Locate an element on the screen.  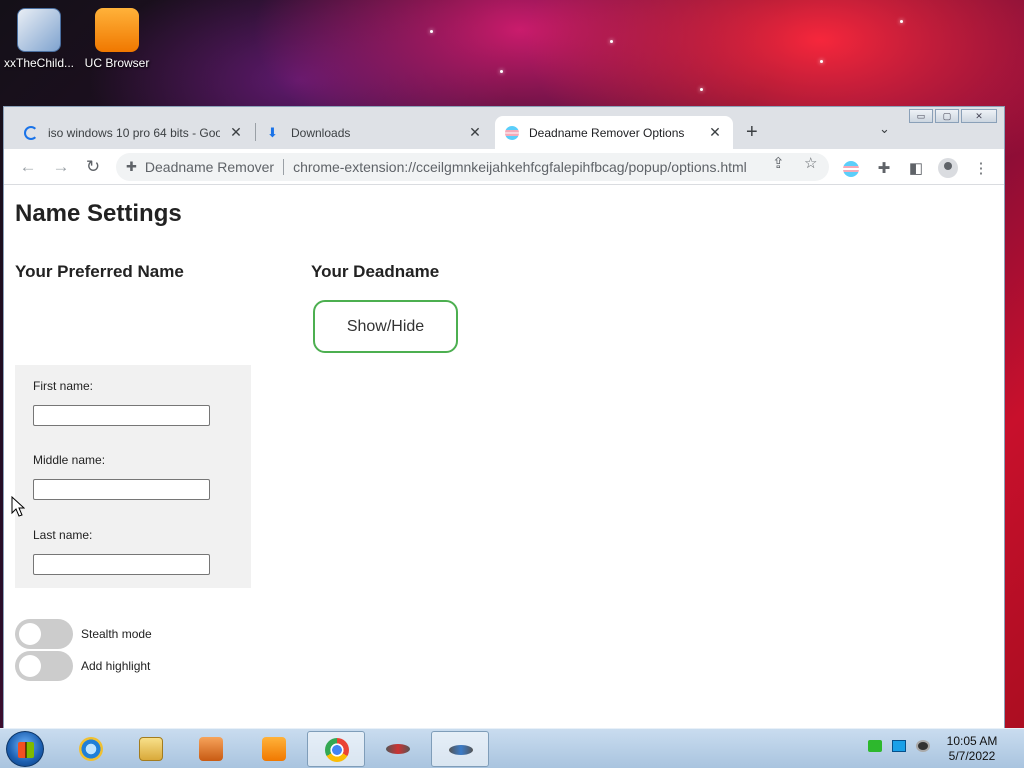
last-name-input is located at coordinates (121, 564).